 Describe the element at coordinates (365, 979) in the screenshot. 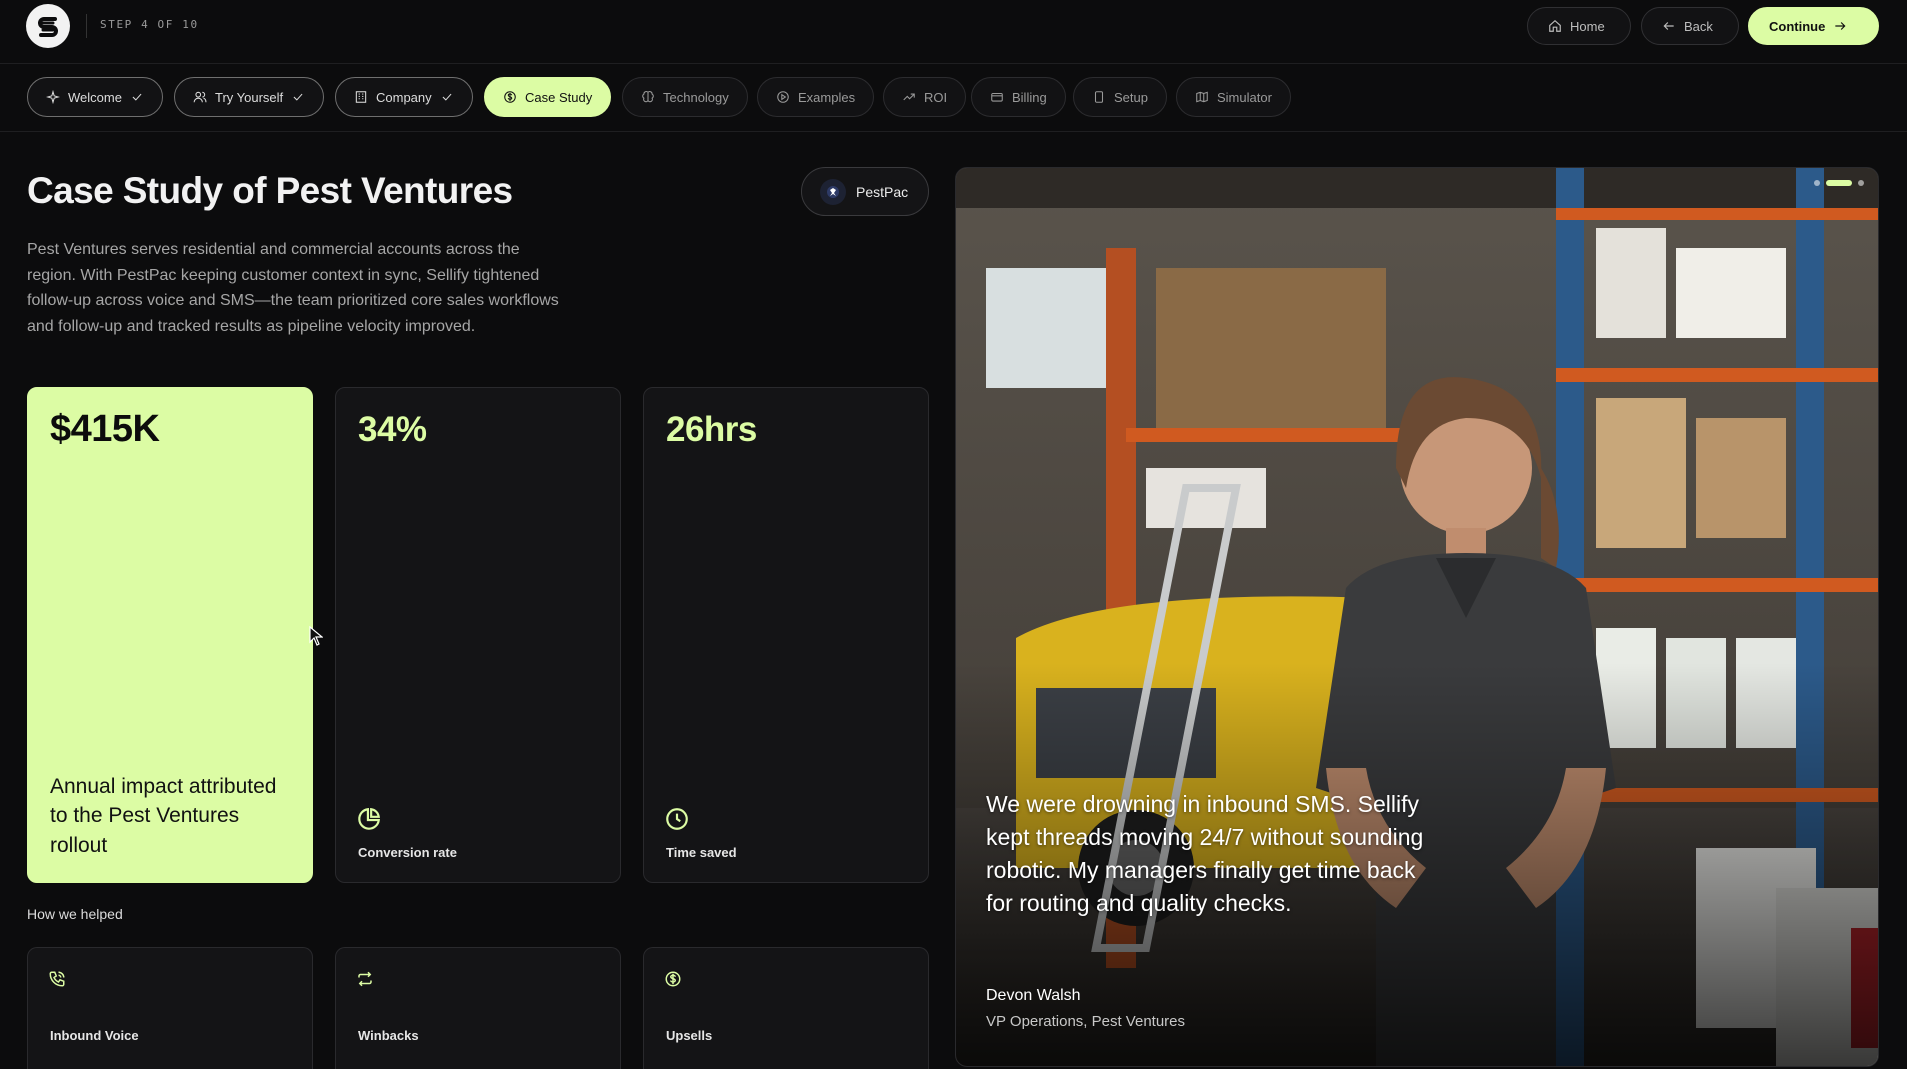

I see `repeat-icon` at that location.